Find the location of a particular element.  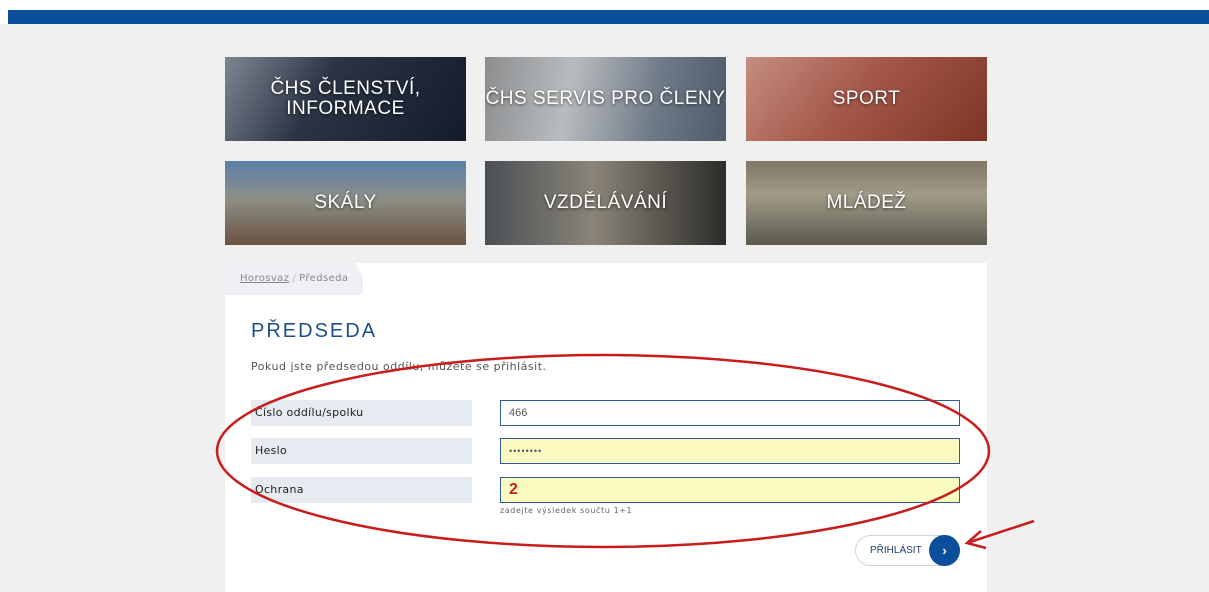

login-button-label: PŘIHLÁSIT is located at coordinates (896, 550).